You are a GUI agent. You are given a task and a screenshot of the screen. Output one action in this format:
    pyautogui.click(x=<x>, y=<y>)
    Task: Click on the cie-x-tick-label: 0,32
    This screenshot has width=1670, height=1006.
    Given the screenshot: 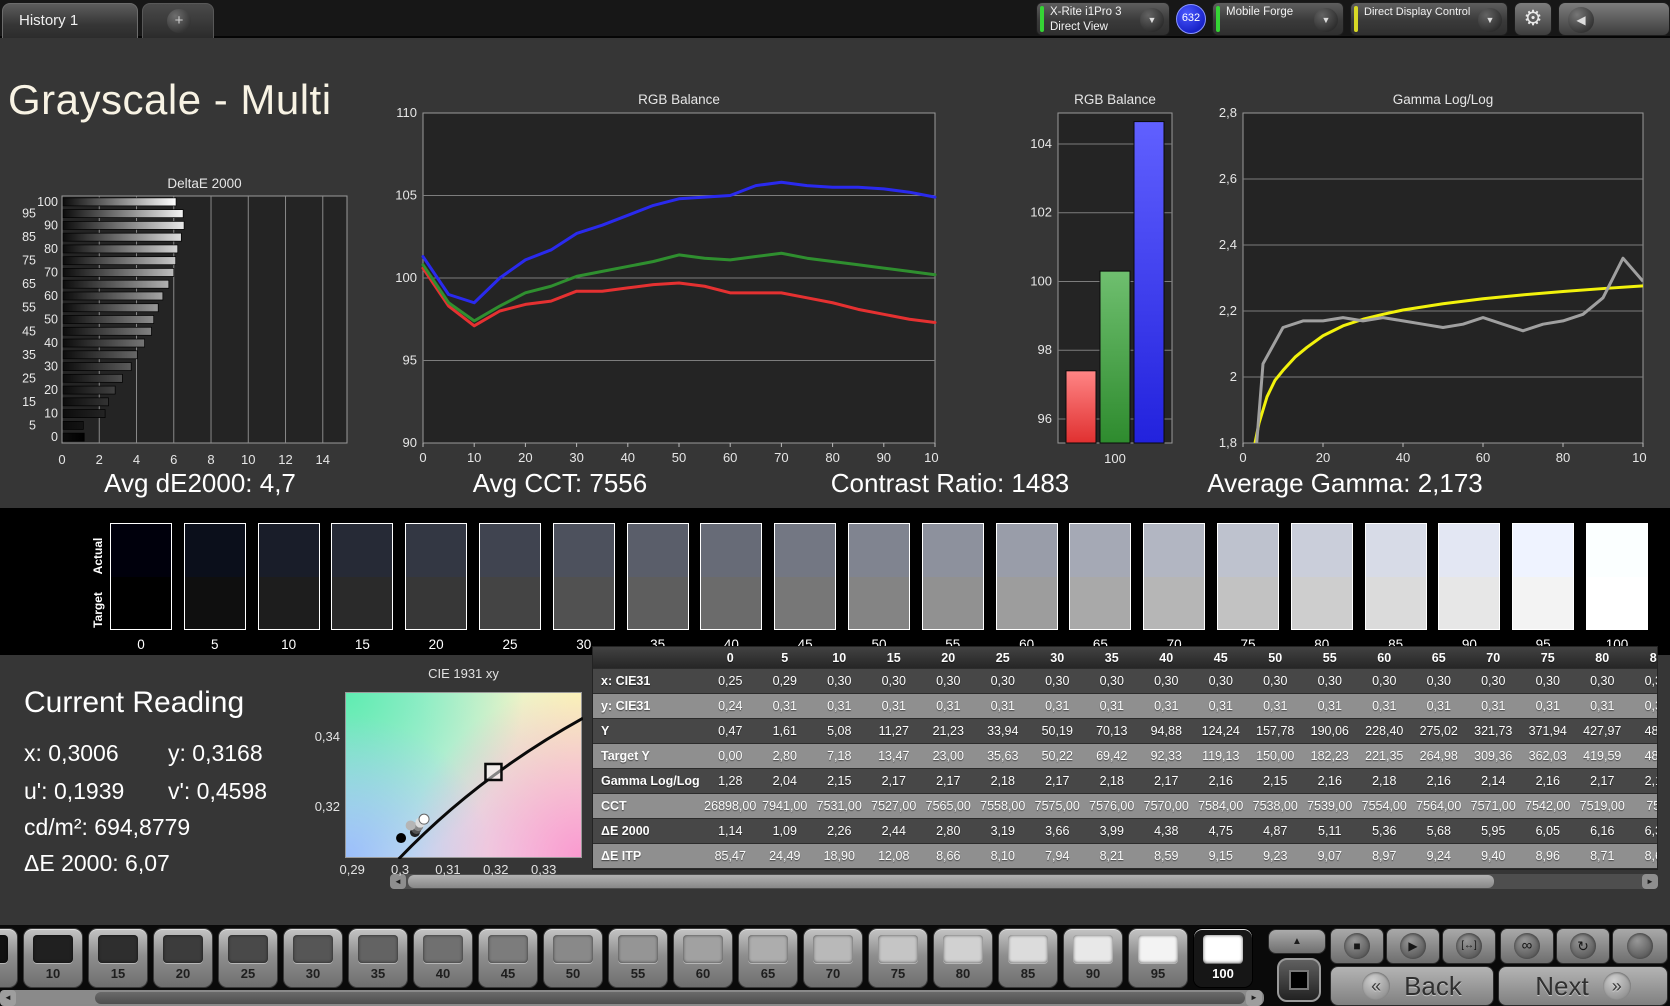 What is the action you would take?
    pyautogui.click(x=496, y=869)
    